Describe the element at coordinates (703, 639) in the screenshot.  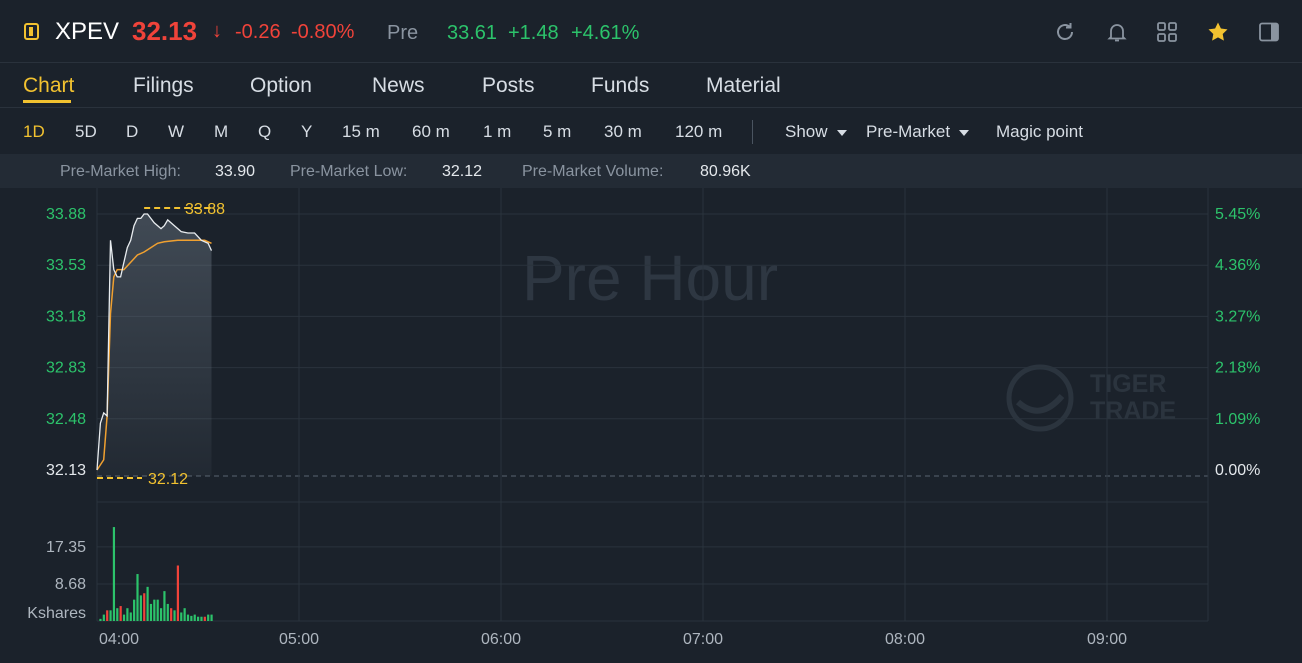
I see `x-tick-label: 07:00` at that location.